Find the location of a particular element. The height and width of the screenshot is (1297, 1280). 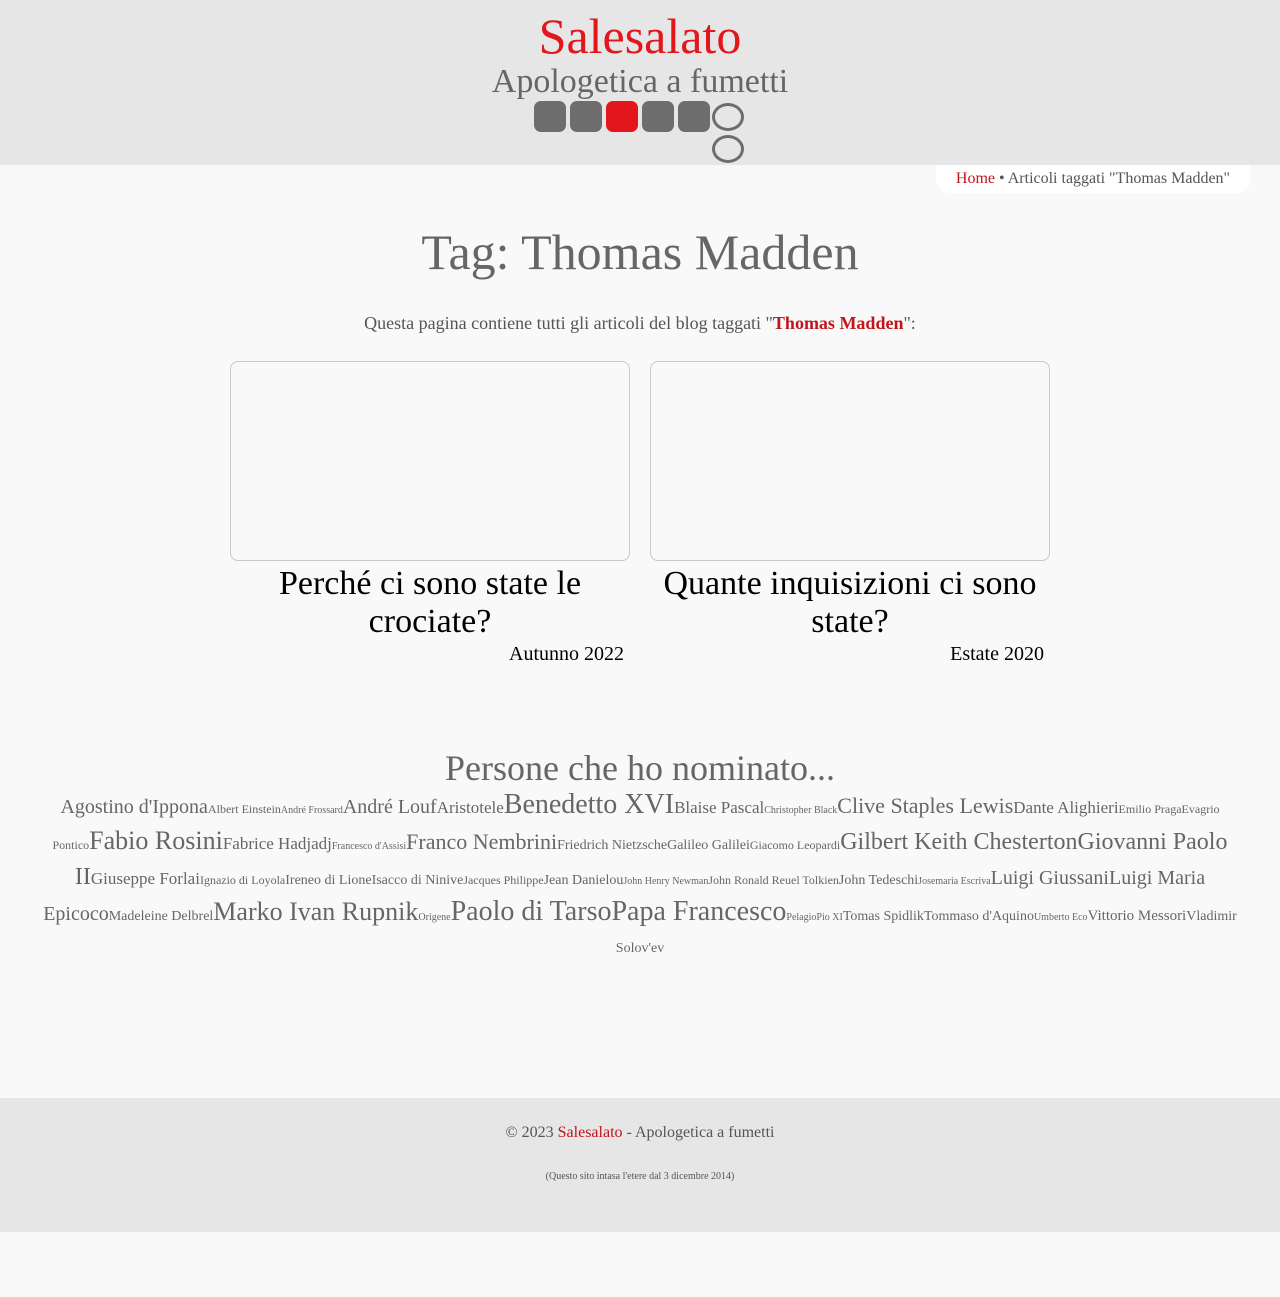

breadcrumb-home-link: Home is located at coordinates (975, 178).